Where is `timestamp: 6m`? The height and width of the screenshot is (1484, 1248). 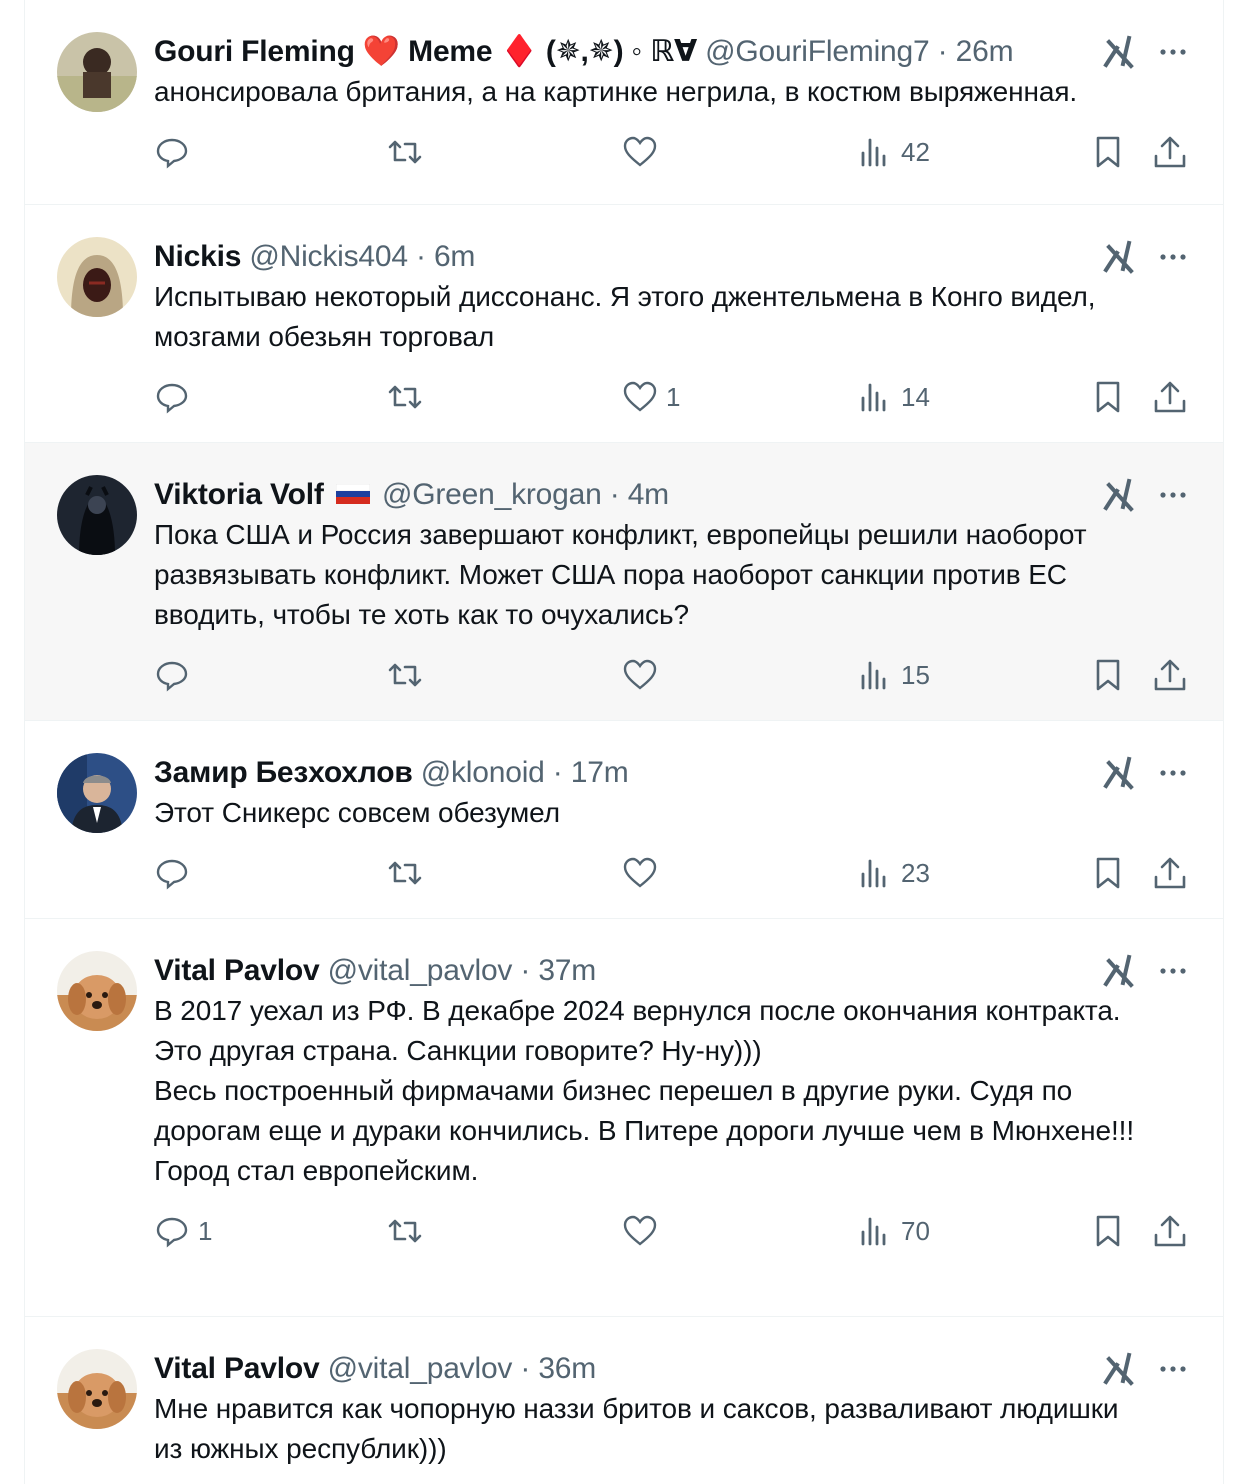 timestamp: 6m is located at coordinates (454, 256).